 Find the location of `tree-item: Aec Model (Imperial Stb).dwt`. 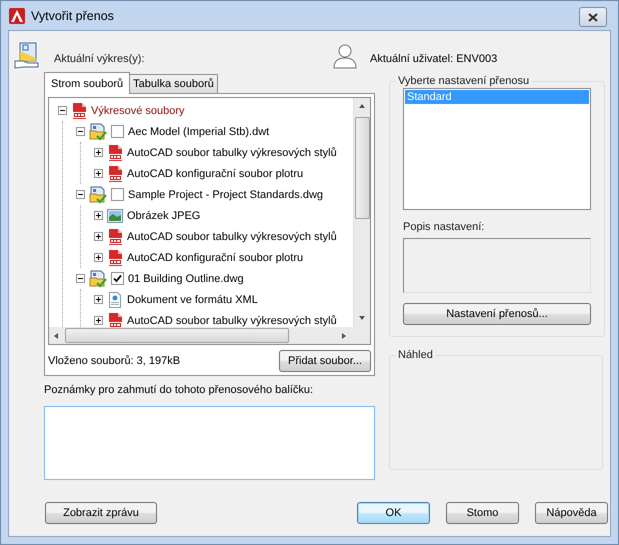

tree-item: Aec Model (Imperial Stb).dwt is located at coordinates (199, 132).